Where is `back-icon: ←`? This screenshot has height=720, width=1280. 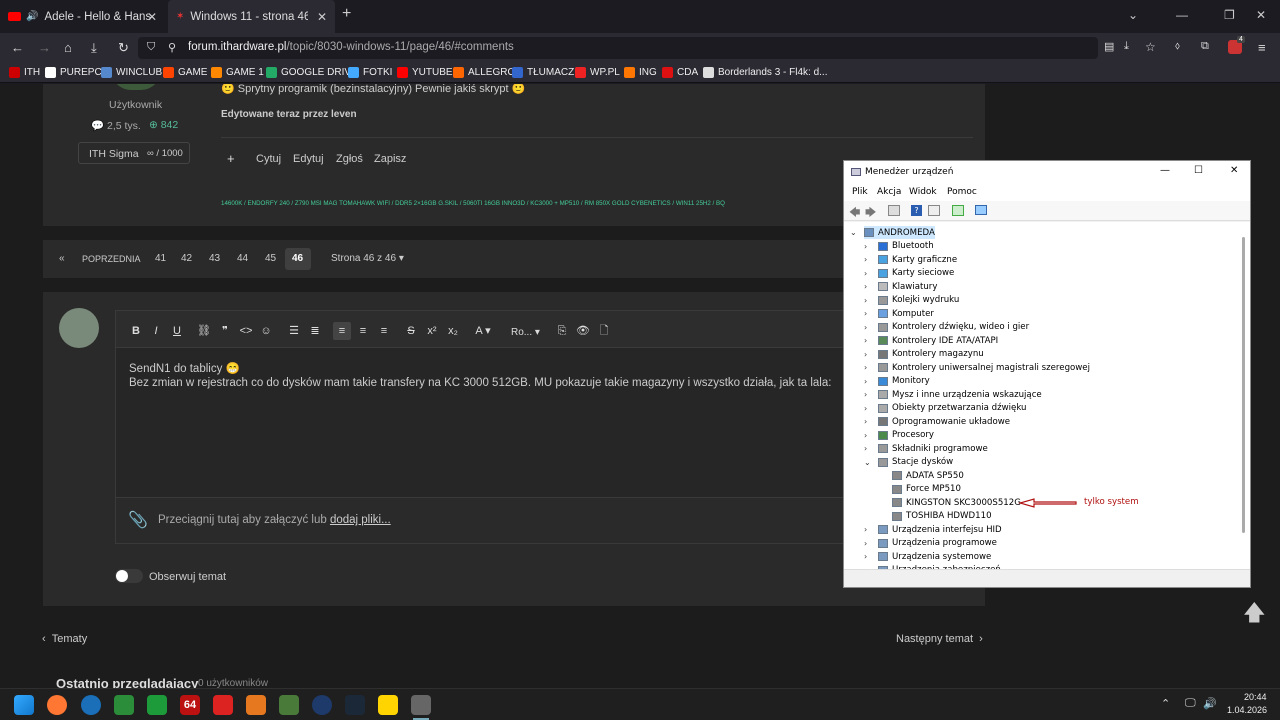 back-icon: ← is located at coordinates (17, 47).